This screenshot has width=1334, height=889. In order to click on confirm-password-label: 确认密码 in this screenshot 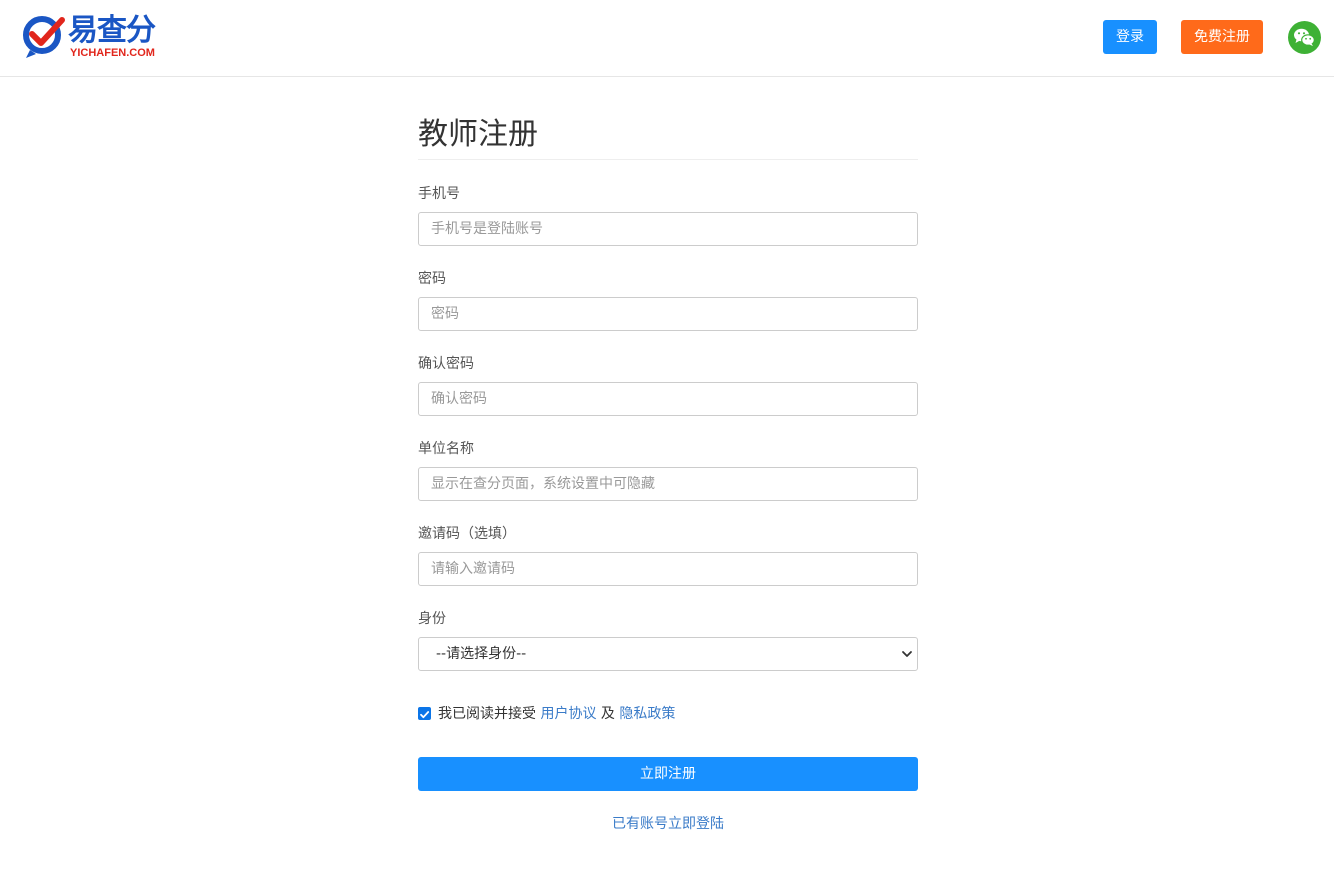, I will do `click(446, 364)`.